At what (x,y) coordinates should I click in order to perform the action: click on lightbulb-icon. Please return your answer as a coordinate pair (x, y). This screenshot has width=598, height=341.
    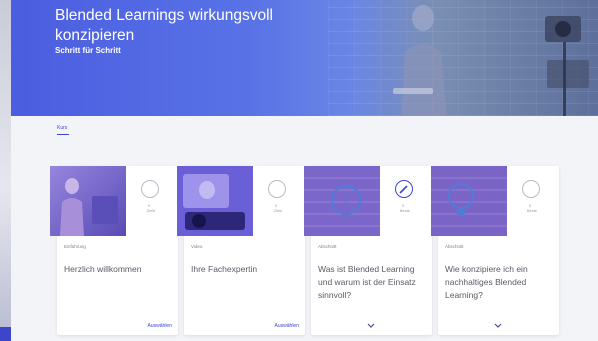
    Looking at the image, I should click on (469, 201).